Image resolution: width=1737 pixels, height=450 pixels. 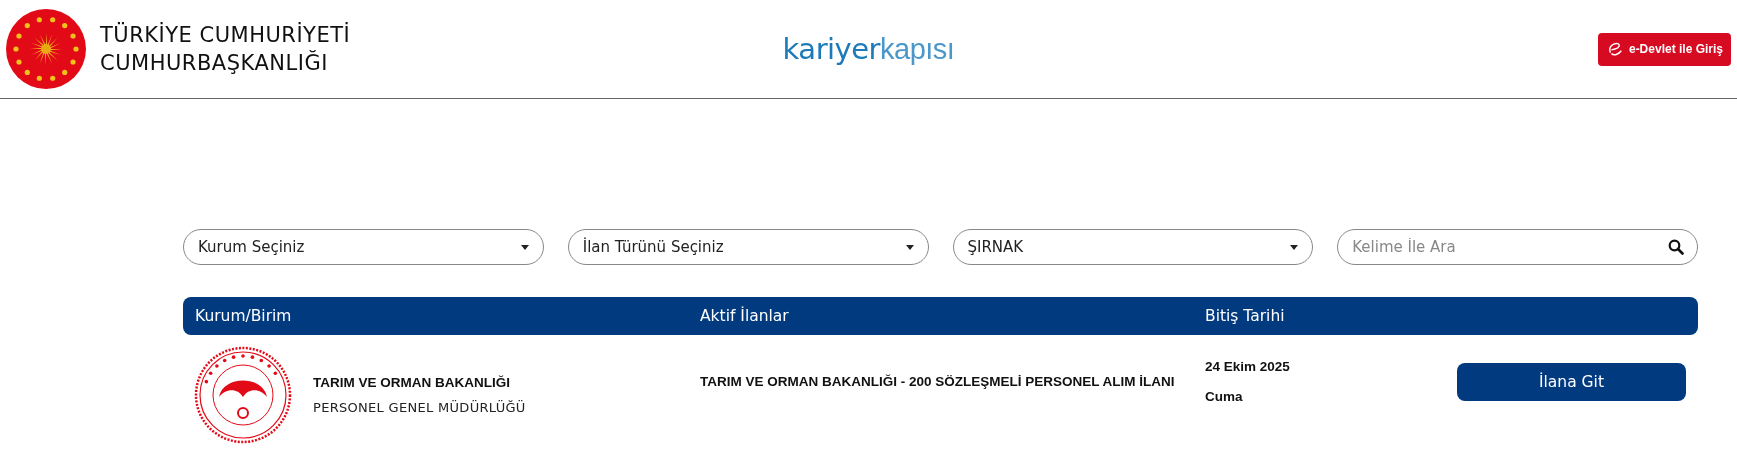 I want to click on unit-name: PERSONEL GENEL MÜDÜRLÜĞÜ, so click(x=419, y=407).